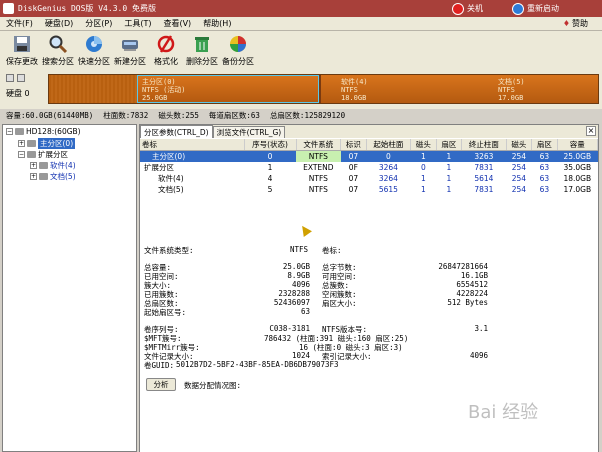 This screenshot has width=602, height=452. What do you see at coordinates (57, 143) in the screenshot?
I see `tree-main-label: 主分区(0)` at bounding box center [57, 143].